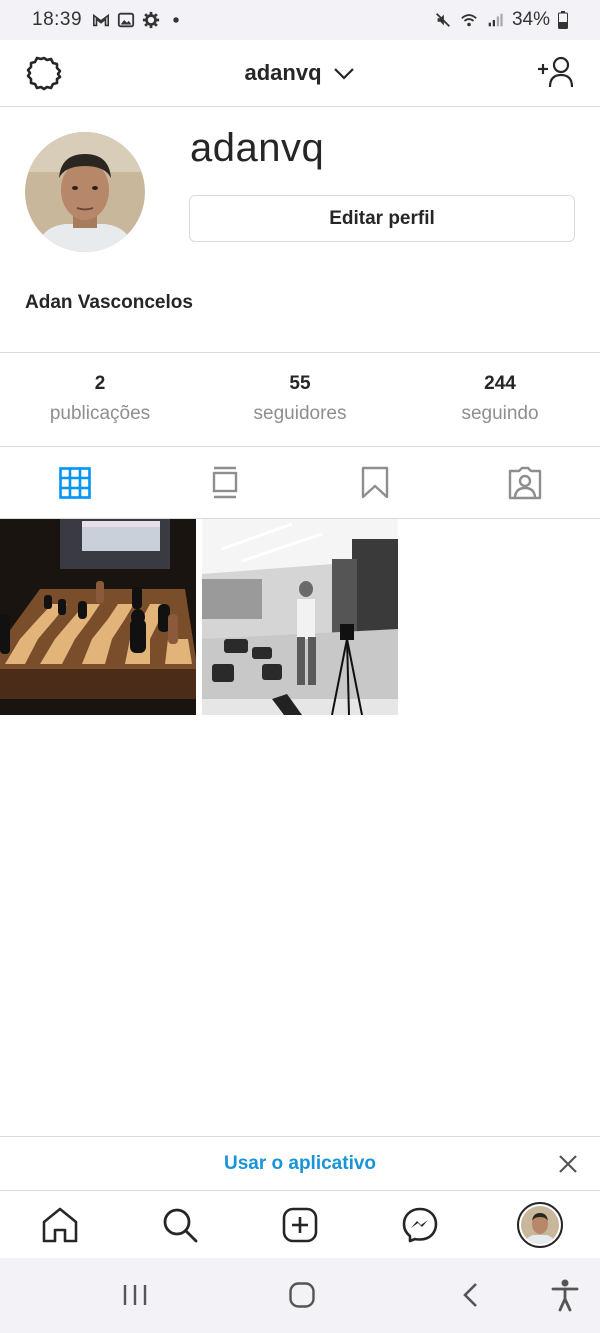  I want to click on stat-followers-label: seguidores, so click(300, 413).